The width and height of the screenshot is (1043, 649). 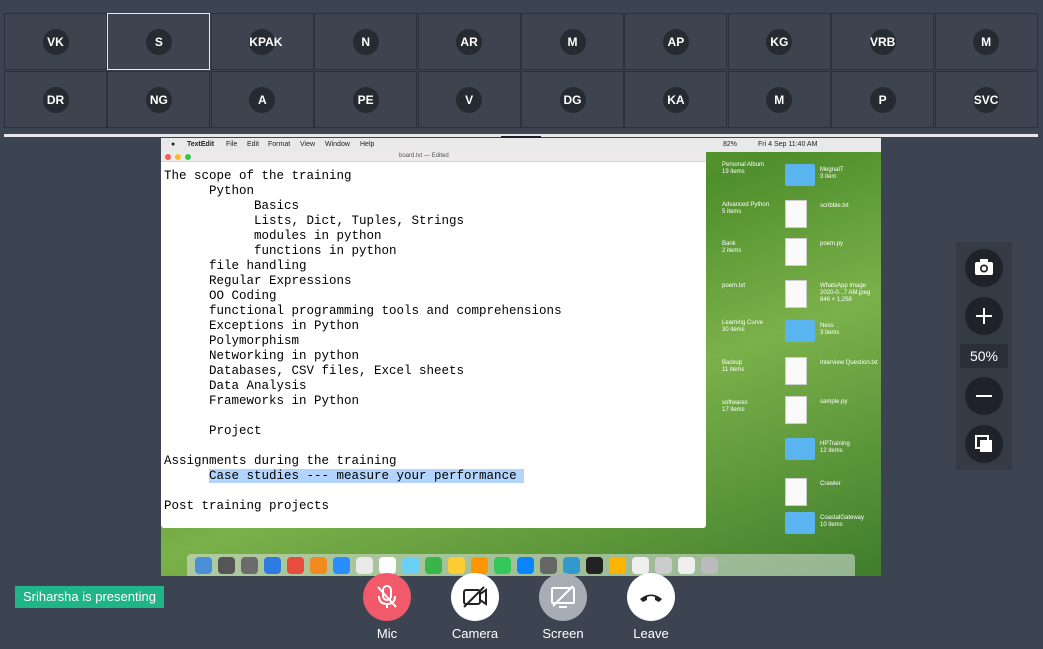 I want to click on camera-button, so click(x=475, y=597).